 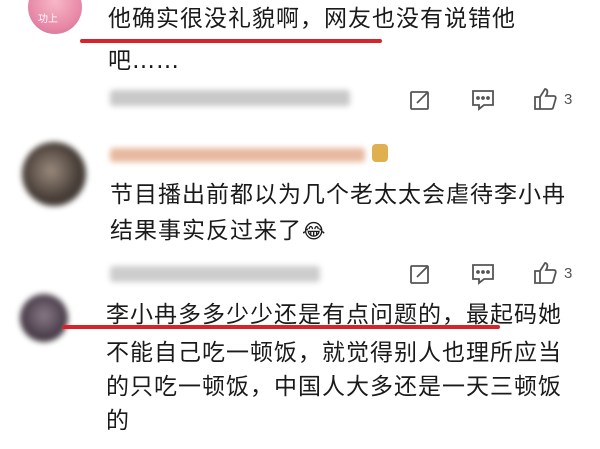 I want to click on comment-text-line: 结果事实反过来了😂, so click(x=218, y=231).